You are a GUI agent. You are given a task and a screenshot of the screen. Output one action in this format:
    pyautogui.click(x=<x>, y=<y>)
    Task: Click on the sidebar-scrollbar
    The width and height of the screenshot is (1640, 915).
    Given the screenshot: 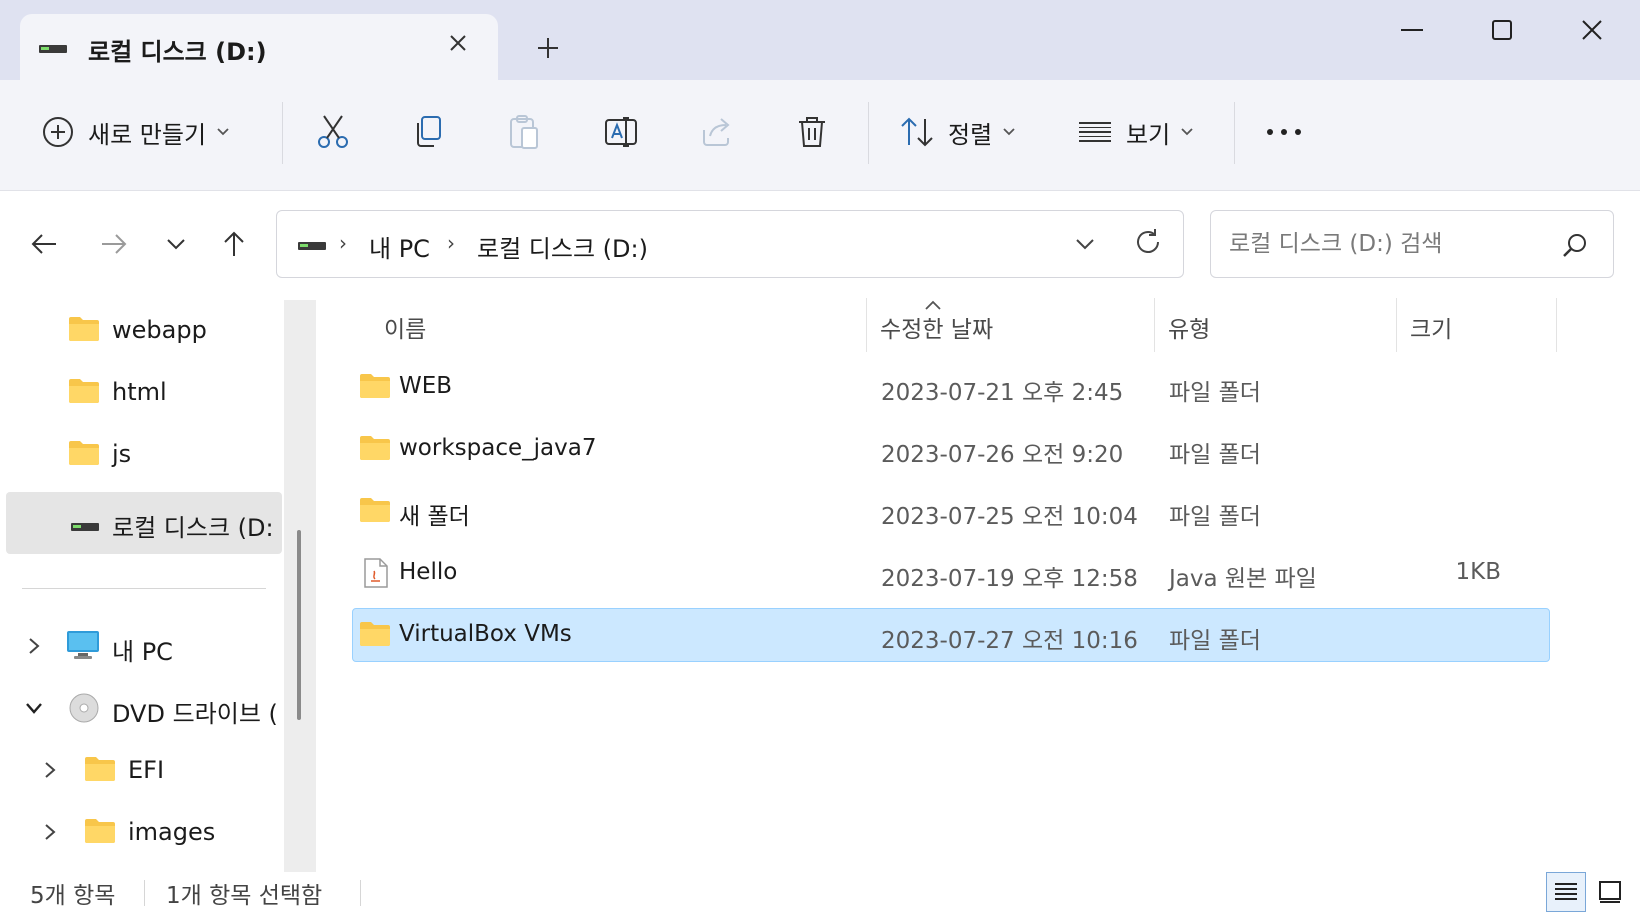 What is the action you would take?
    pyautogui.click(x=300, y=590)
    